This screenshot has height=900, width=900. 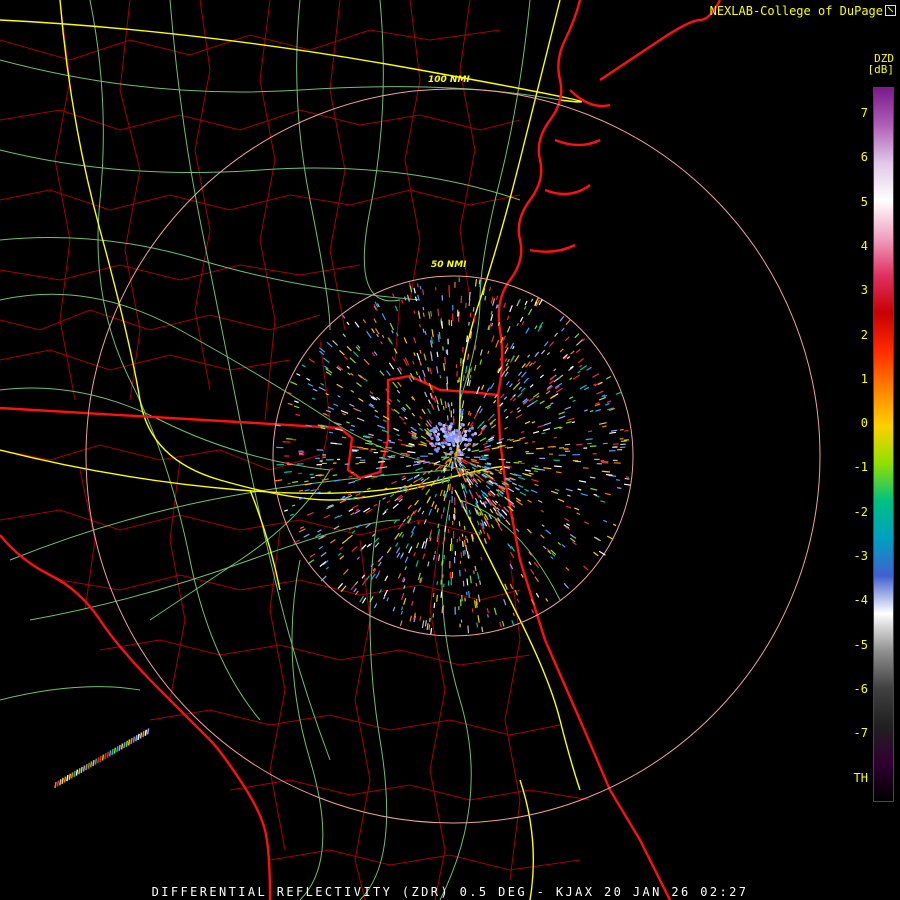 I want to click on nexlab-credit: NEXLAB-College of DuPage, so click(x=803, y=11).